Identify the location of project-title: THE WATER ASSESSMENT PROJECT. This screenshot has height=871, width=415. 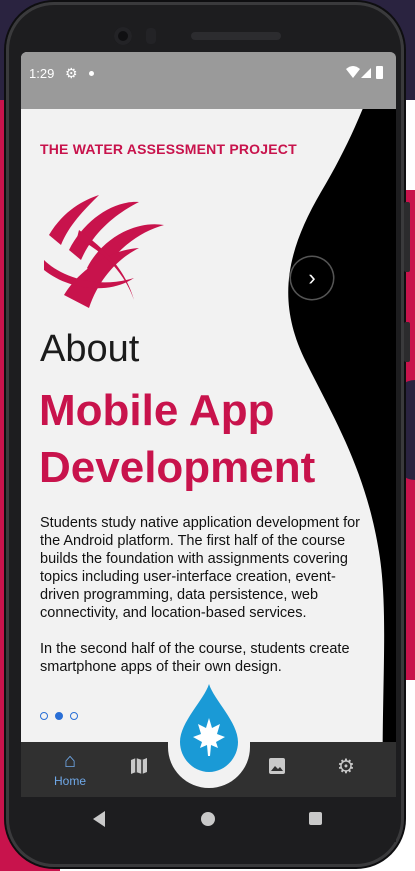
(168, 149).